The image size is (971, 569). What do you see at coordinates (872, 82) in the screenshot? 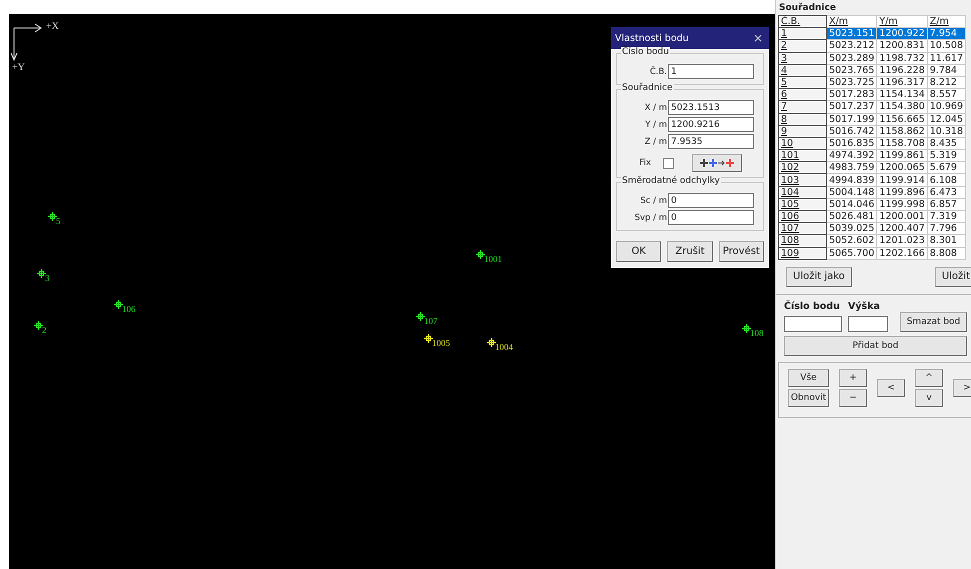
I see `table-row: 5 5023.725 1196.317 8.212` at bounding box center [872, 82].